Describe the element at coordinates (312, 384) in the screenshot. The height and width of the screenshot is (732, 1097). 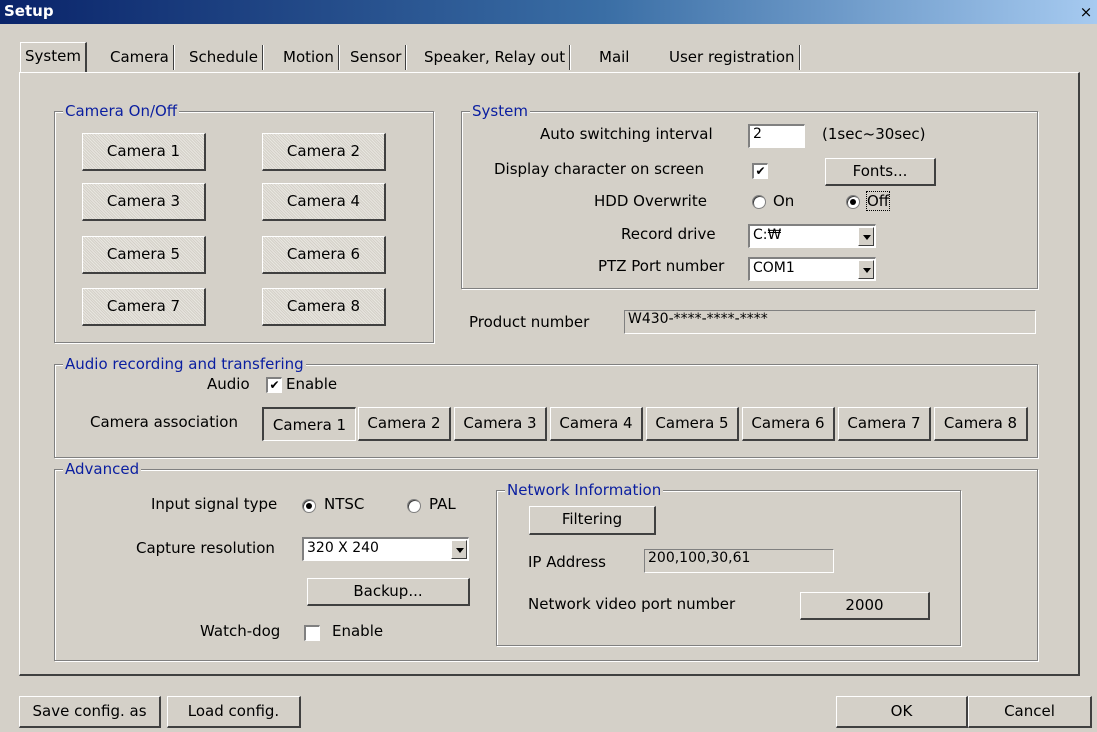
I see `audio-enable-label: Enable` at that location.